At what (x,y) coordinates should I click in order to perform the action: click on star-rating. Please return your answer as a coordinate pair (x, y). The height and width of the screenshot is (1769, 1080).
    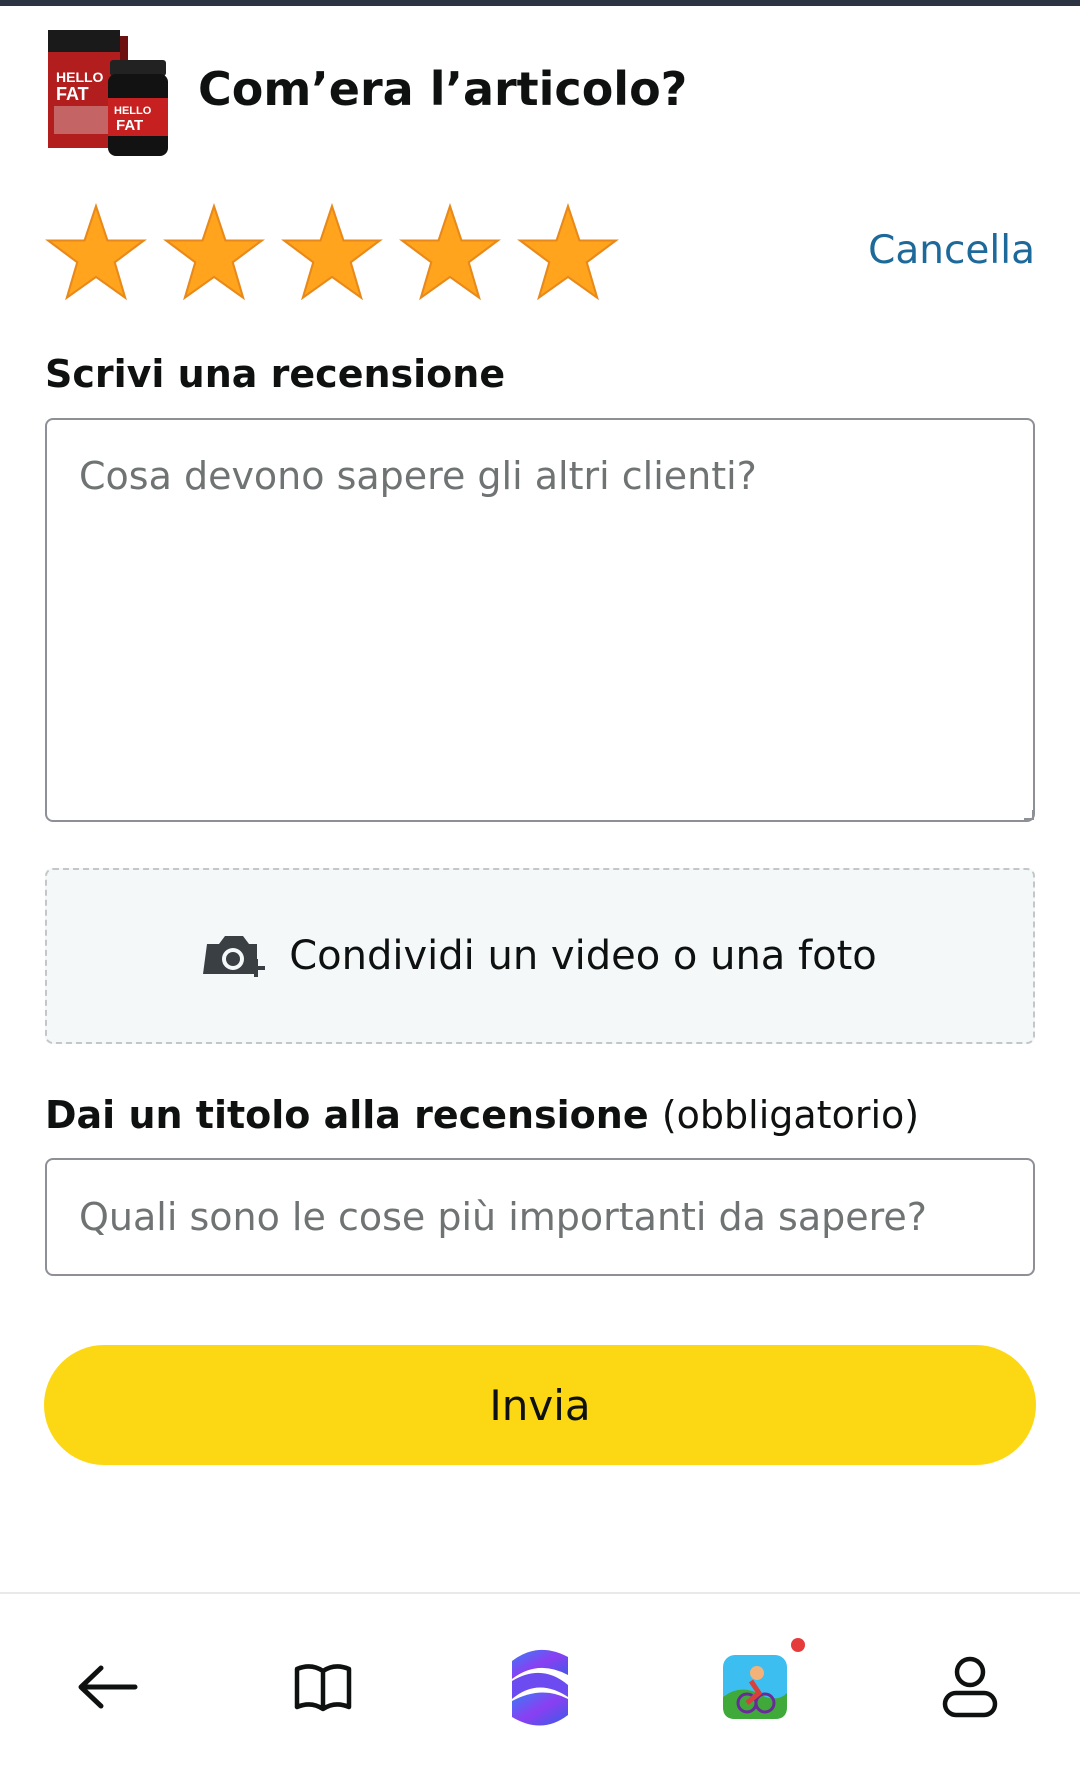
    Looking at the image, I should click on (332, 257).